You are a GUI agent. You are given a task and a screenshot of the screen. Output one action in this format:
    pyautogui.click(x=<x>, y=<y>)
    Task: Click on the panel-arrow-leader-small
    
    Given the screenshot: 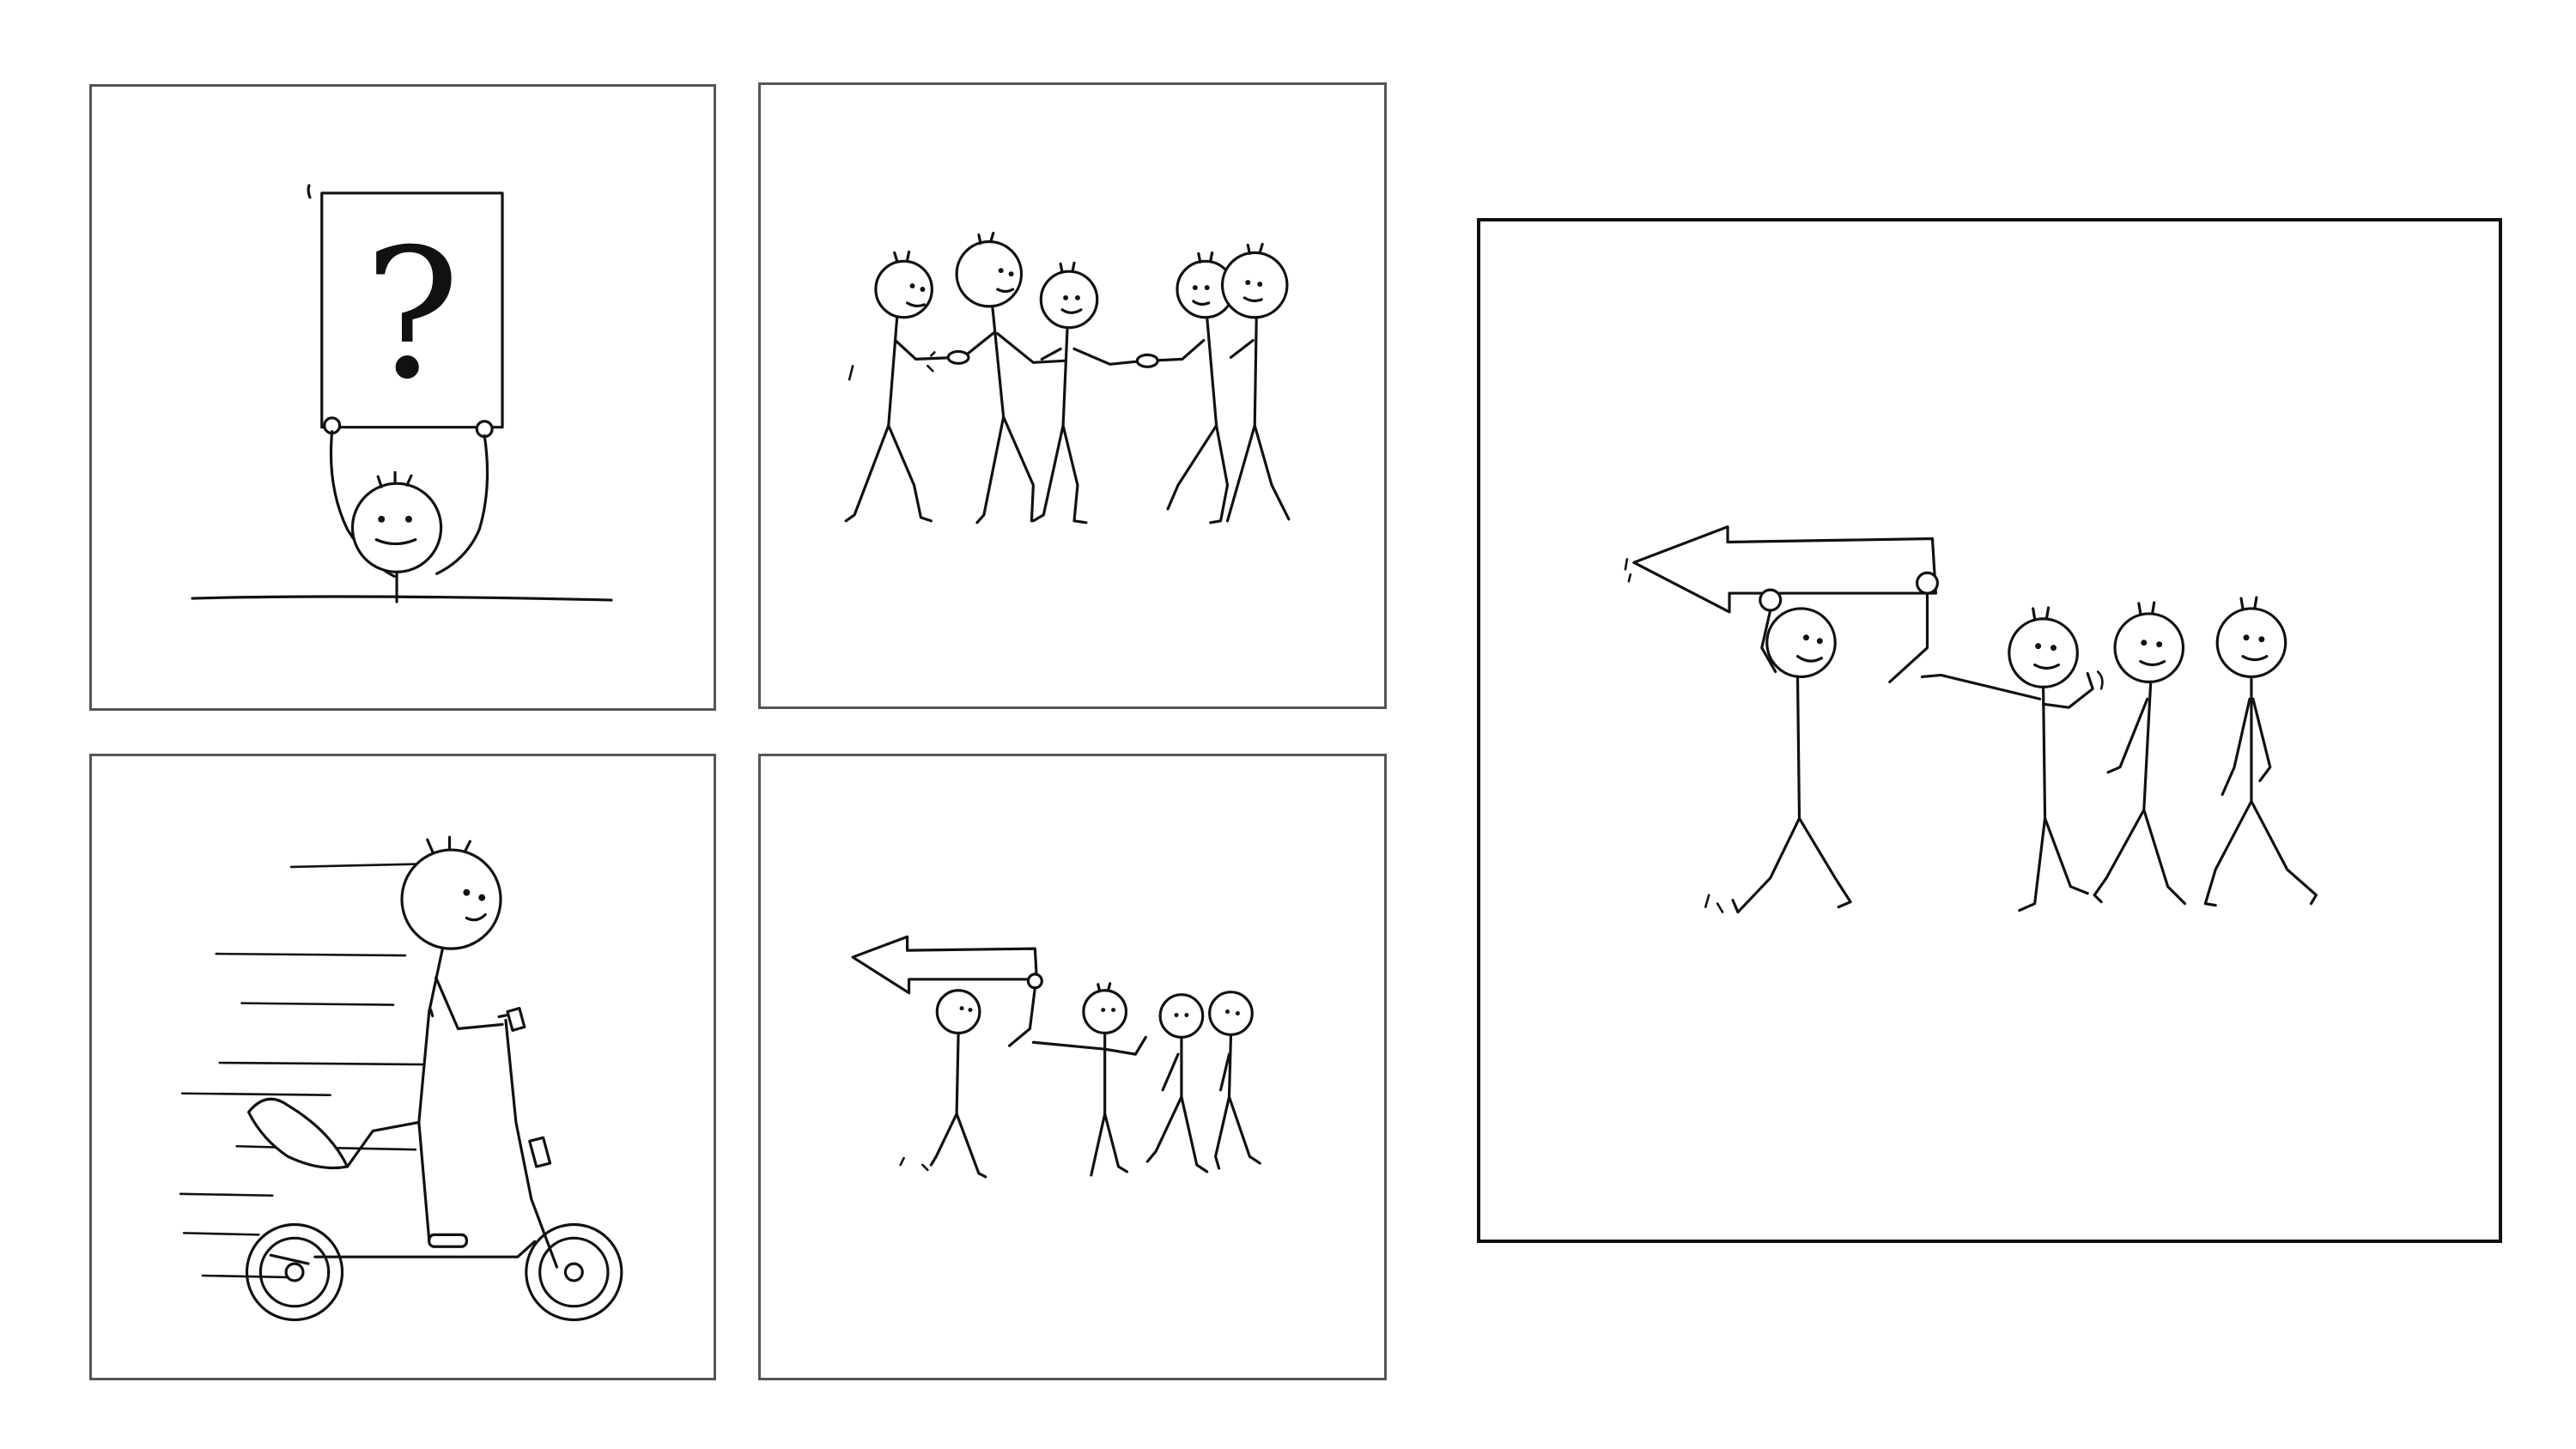 What is the action you would take?
    pyautogui.click(x=1072, y=1067)
    